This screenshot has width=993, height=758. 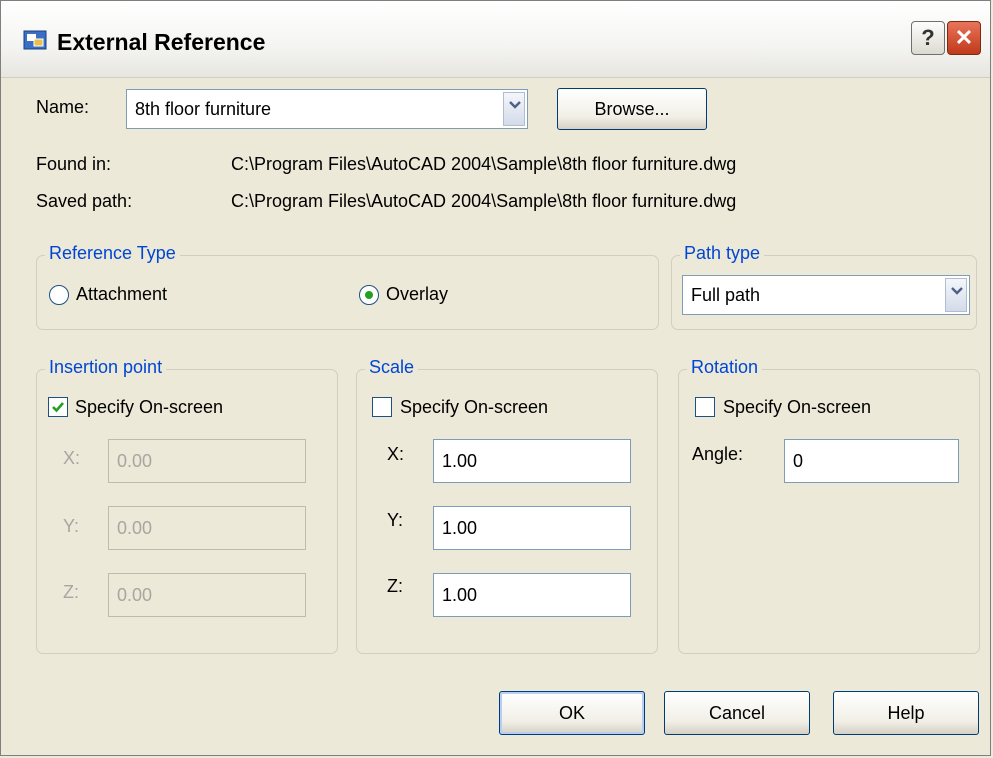 What do you see at coordinates (382, 407) in the screenshot?
I see `scale-specify-checkbox` at bounding box center [382, 407].